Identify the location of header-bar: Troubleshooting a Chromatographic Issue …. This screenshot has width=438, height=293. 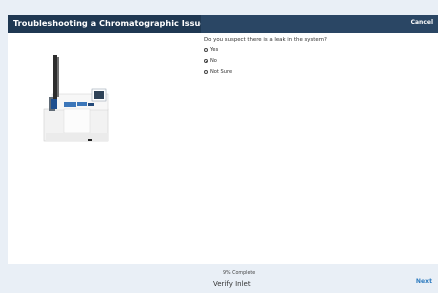
(223, 24).